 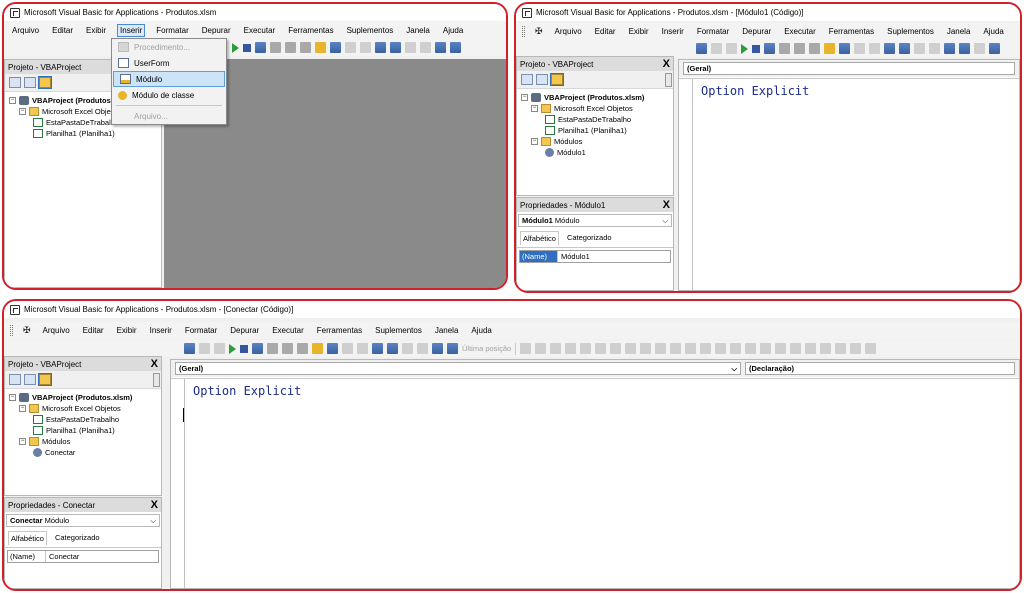 I want to click on immediate-icon, so click(x=332, y=348).